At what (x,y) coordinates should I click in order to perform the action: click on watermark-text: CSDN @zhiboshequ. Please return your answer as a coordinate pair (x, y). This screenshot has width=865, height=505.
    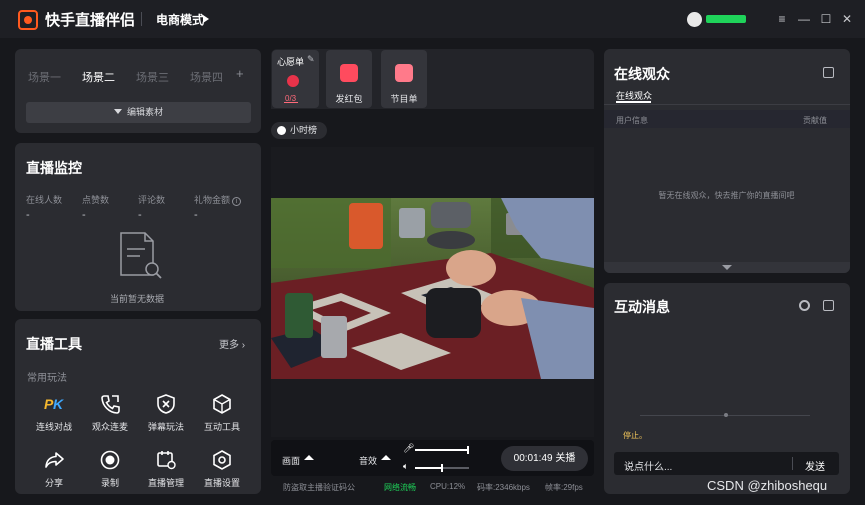
    Looking at the image, I should click on (767, 485).